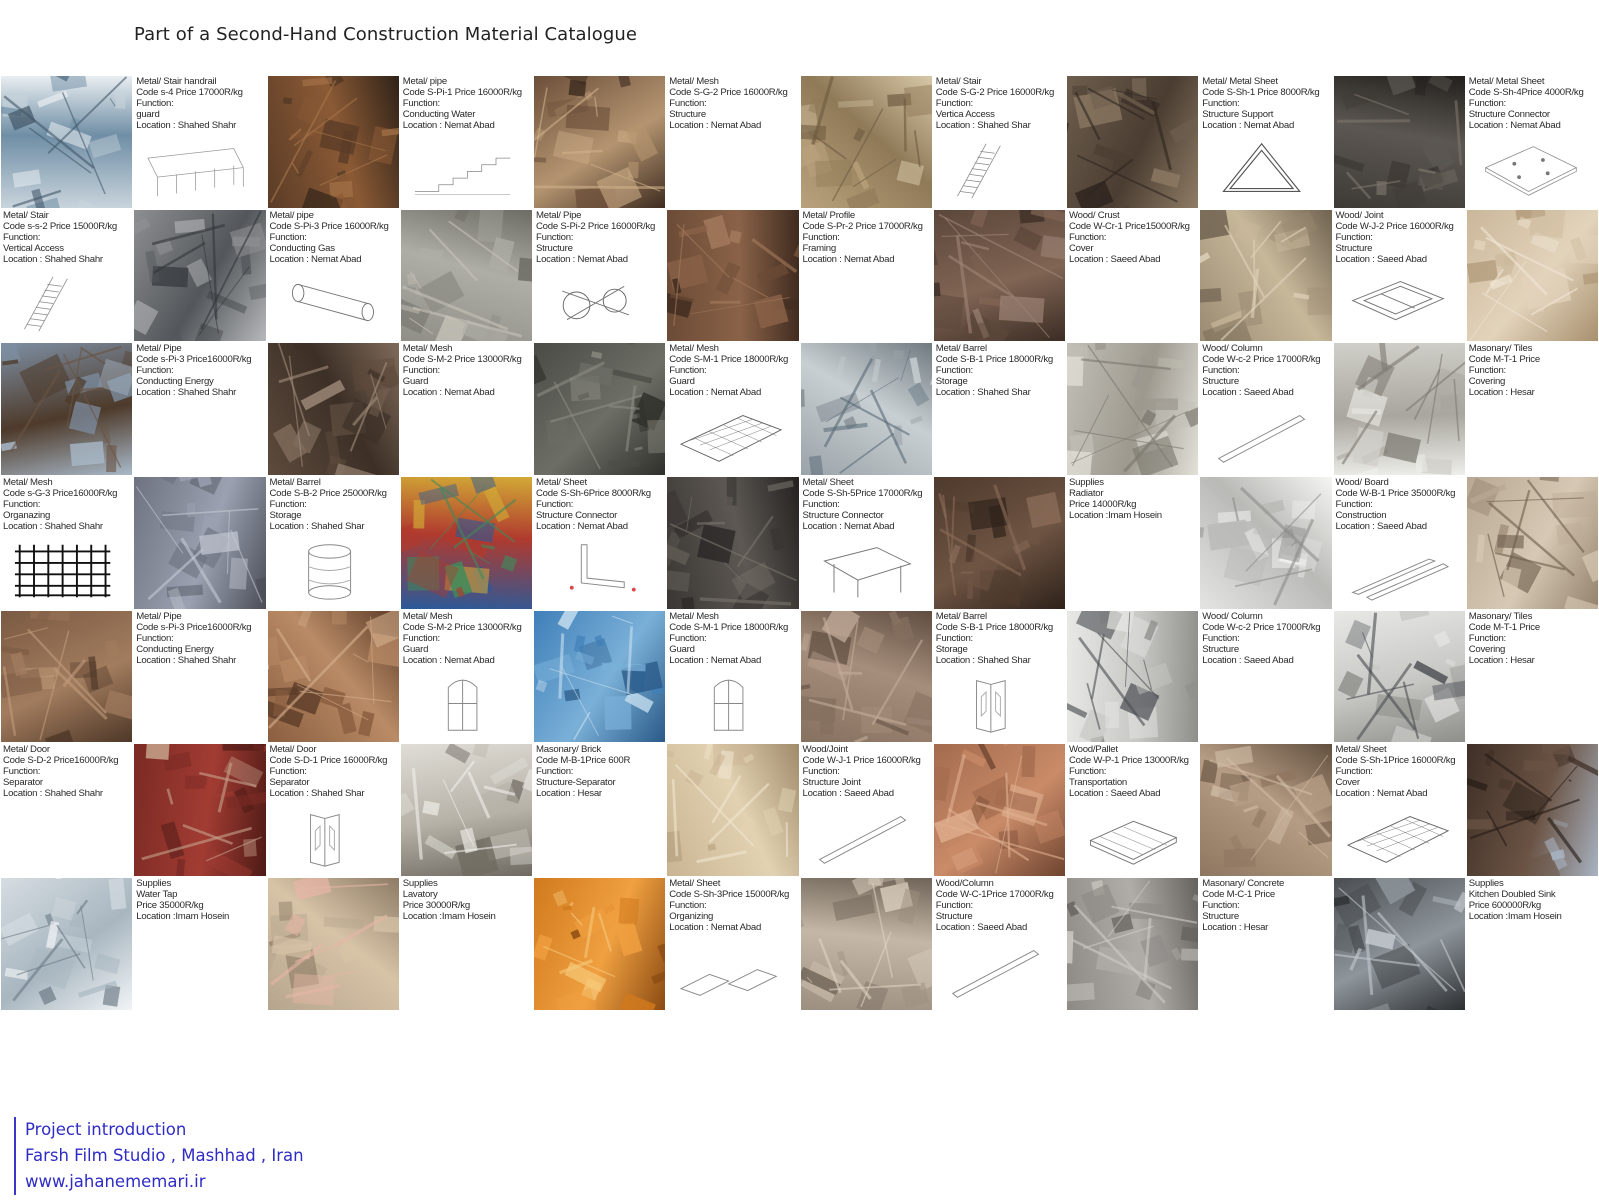 Image resolution: width=1599 pixels, height=1200 pixels. I want to click on material-code-price: Code S-Pi-1 Price 16000R/kg, so click(462, 92).